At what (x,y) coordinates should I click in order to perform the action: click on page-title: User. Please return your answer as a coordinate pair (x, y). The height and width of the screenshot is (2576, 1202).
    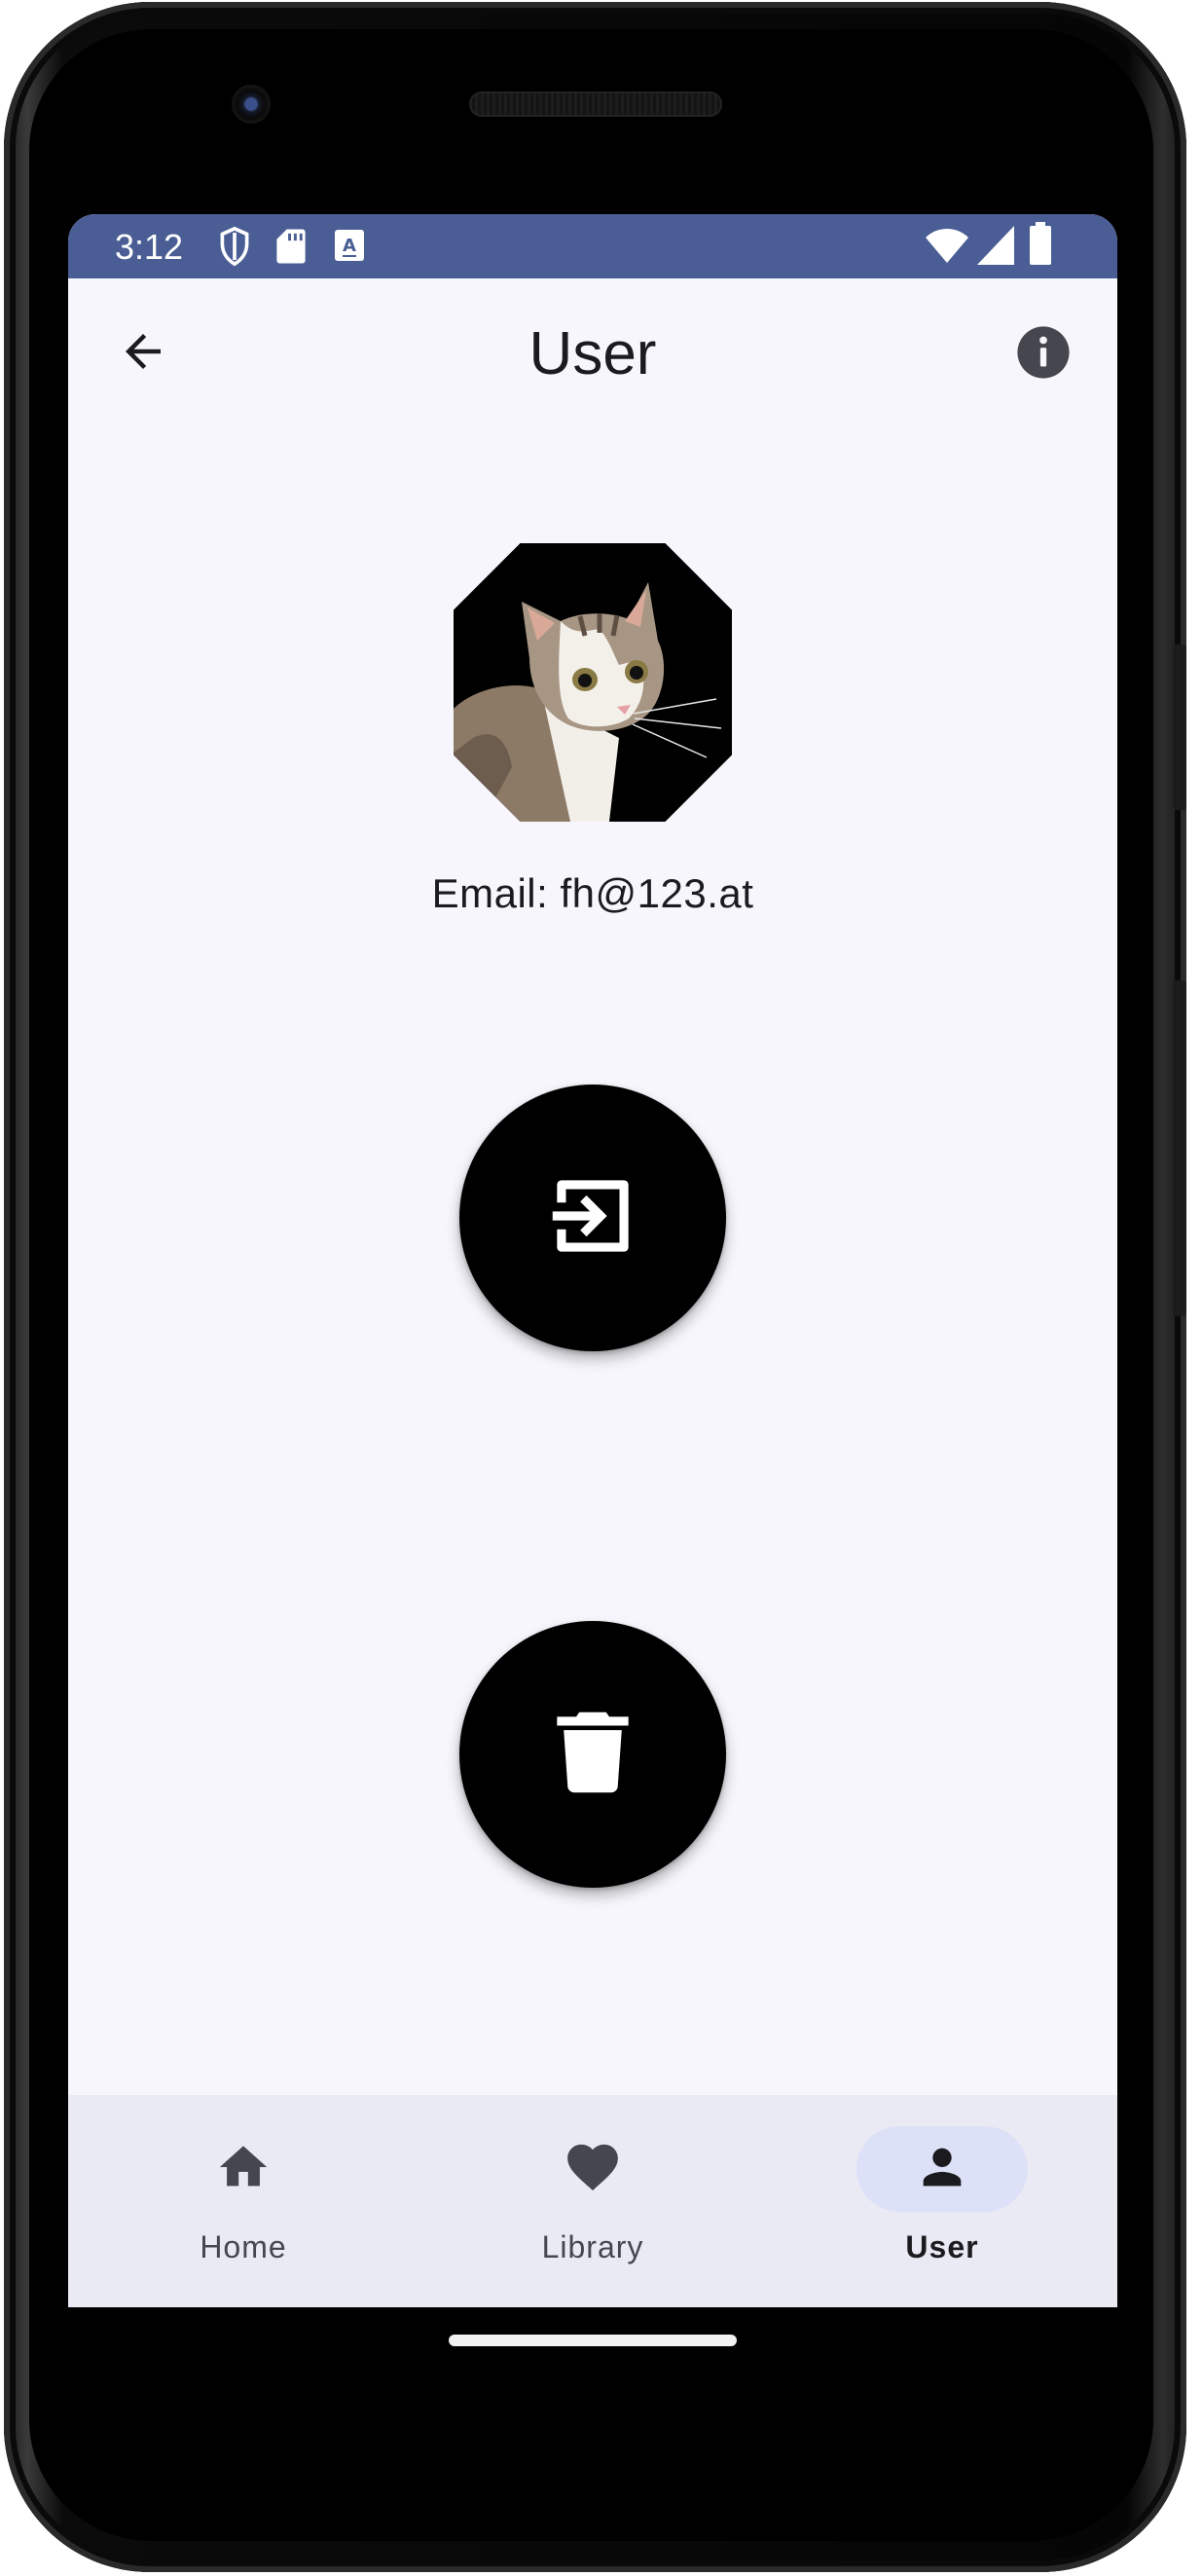
    Looking at the image, I should click on (592, 353).